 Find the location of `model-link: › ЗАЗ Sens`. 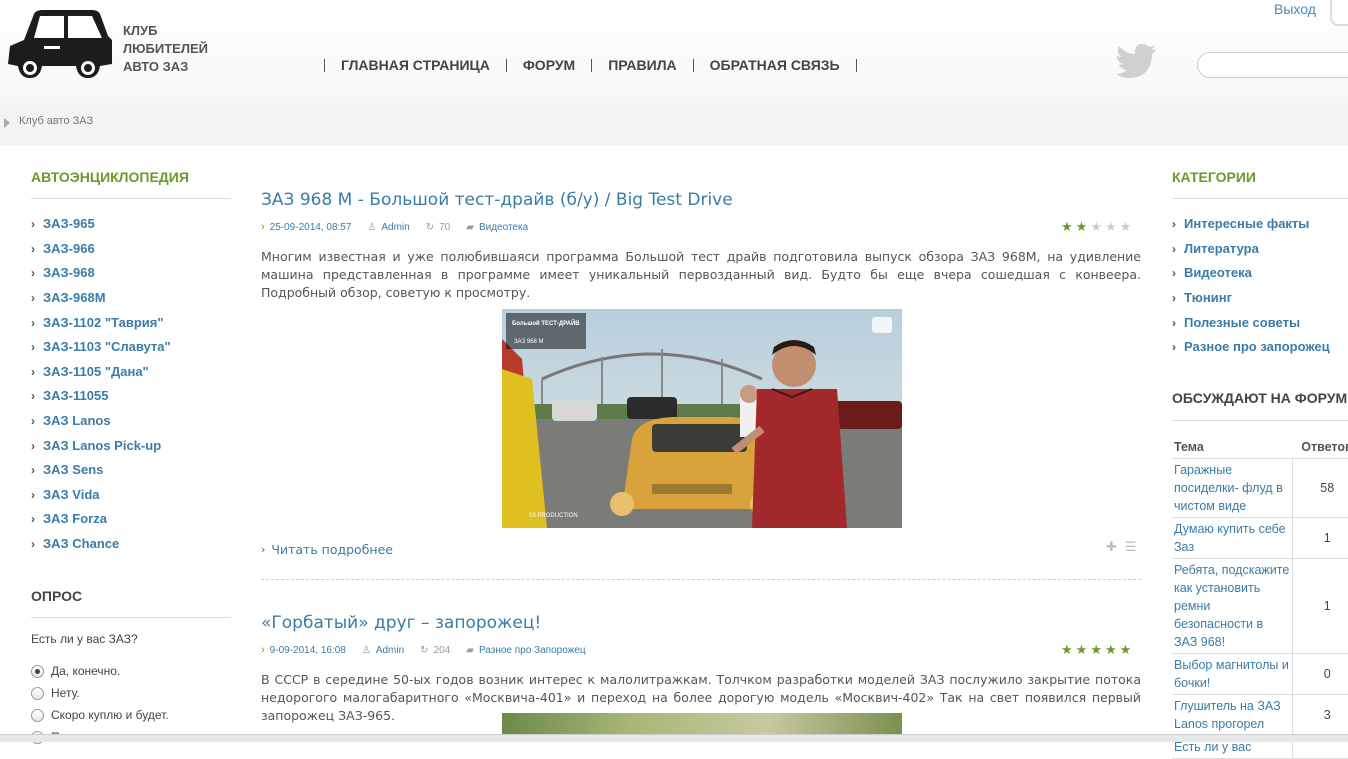

model-link: › ЗАЗ Sens is located at coordinates (101, 472).